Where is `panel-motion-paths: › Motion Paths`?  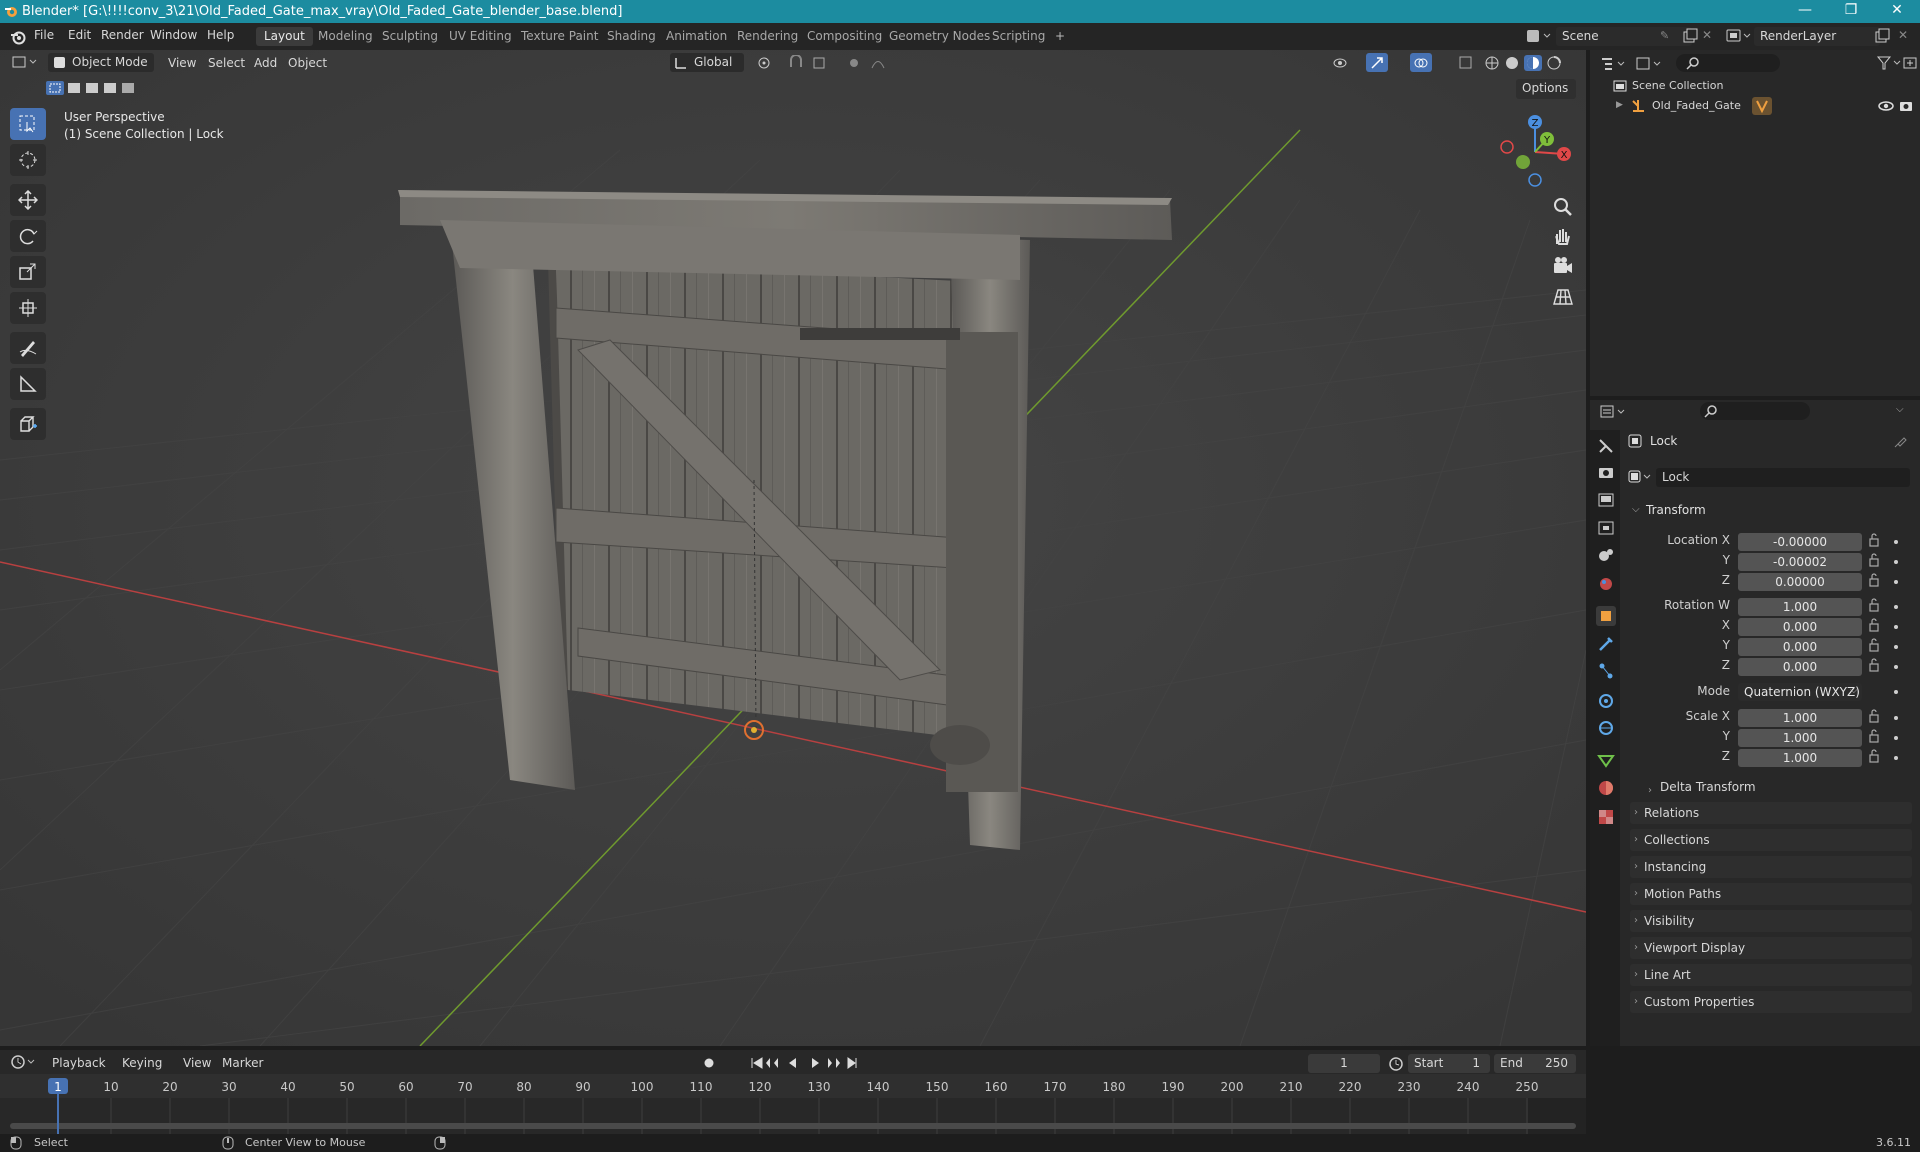 panel-motion-paths: › Motion Paths is located at coordinates (1771, 894).